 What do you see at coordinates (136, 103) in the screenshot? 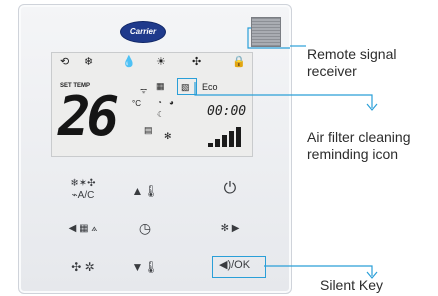
I see `temperature-unit: °C` at bounding box center [136, 103].